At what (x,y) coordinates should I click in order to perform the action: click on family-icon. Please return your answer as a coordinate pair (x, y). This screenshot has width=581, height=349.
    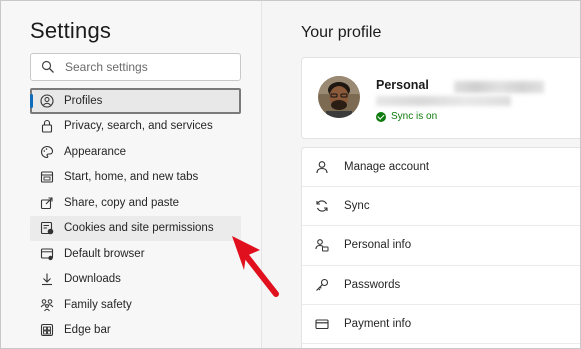
    Looking at the image, I should click on (47, 305).